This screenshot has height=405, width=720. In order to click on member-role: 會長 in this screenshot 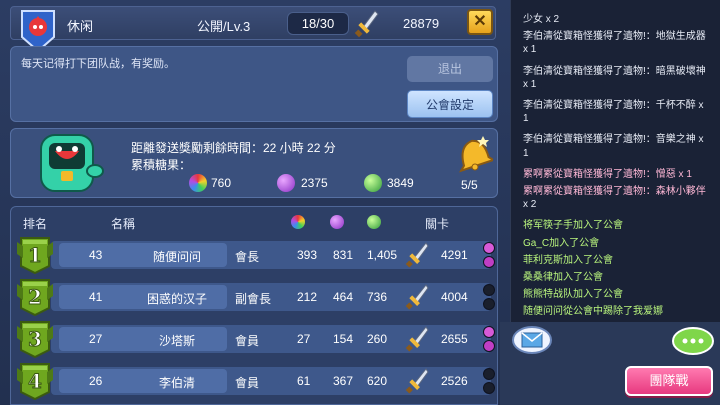, I will do `click(247, 257)`.